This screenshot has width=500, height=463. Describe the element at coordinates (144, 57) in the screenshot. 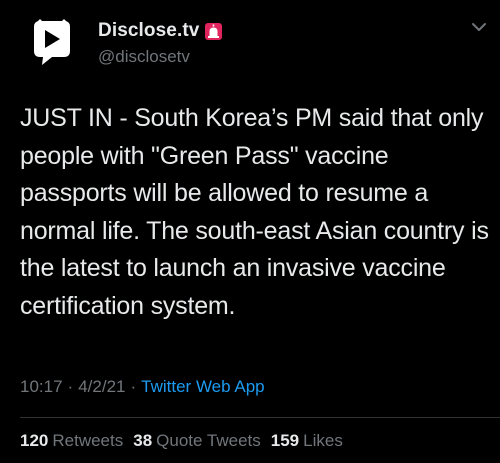

I see `author-handle: @disclosetv` at that location.